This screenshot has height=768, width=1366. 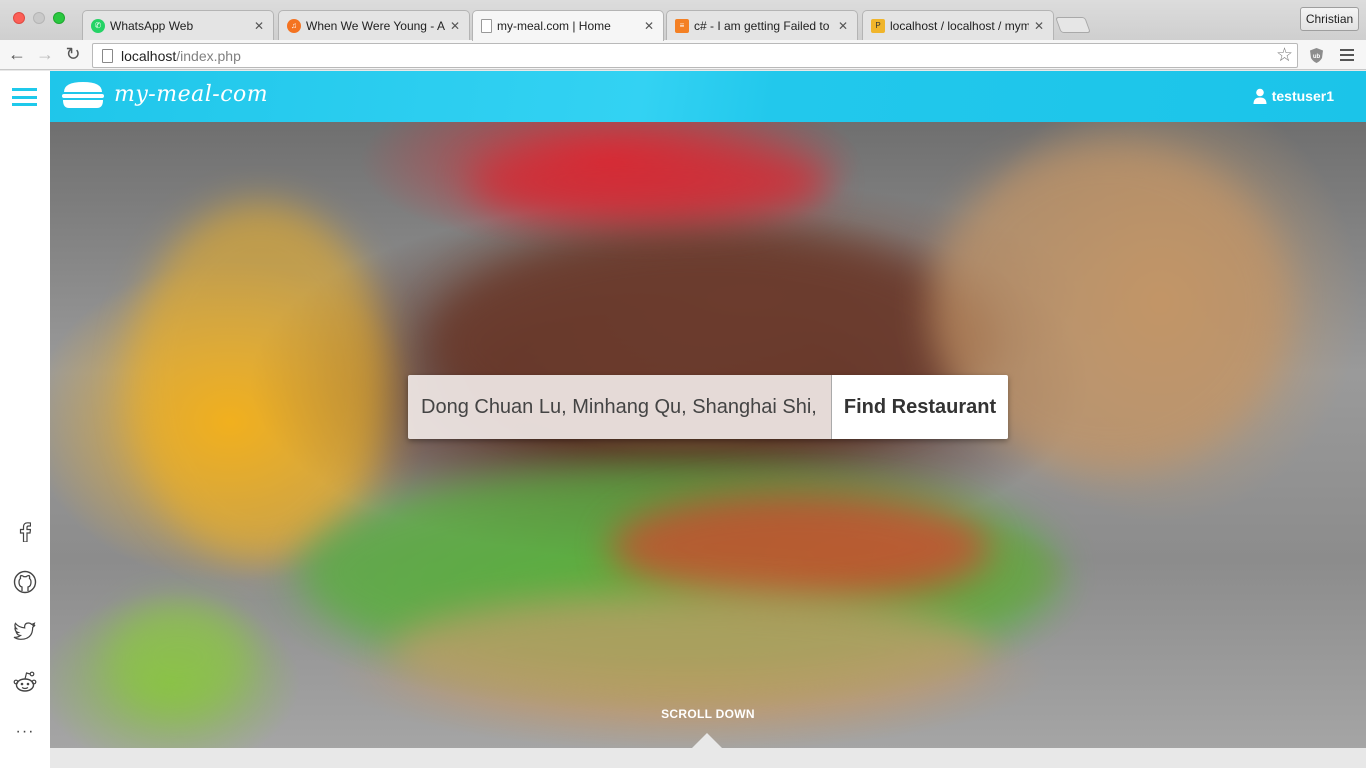 I want to click on user-menu: testuser1, so click(x=1293, y=96).